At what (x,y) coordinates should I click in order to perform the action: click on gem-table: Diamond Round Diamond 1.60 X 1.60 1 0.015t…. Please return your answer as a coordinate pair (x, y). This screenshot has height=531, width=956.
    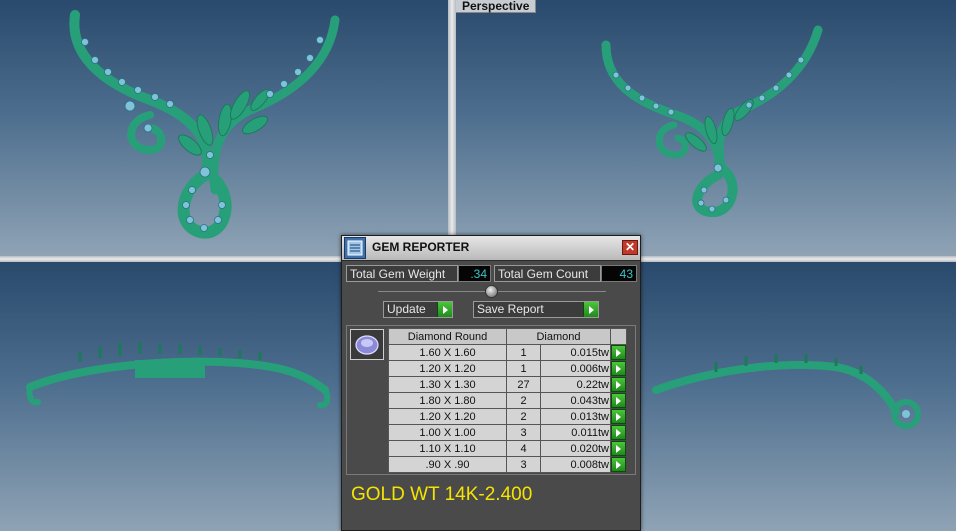
    Looking at the image, I should click on (507, 400).